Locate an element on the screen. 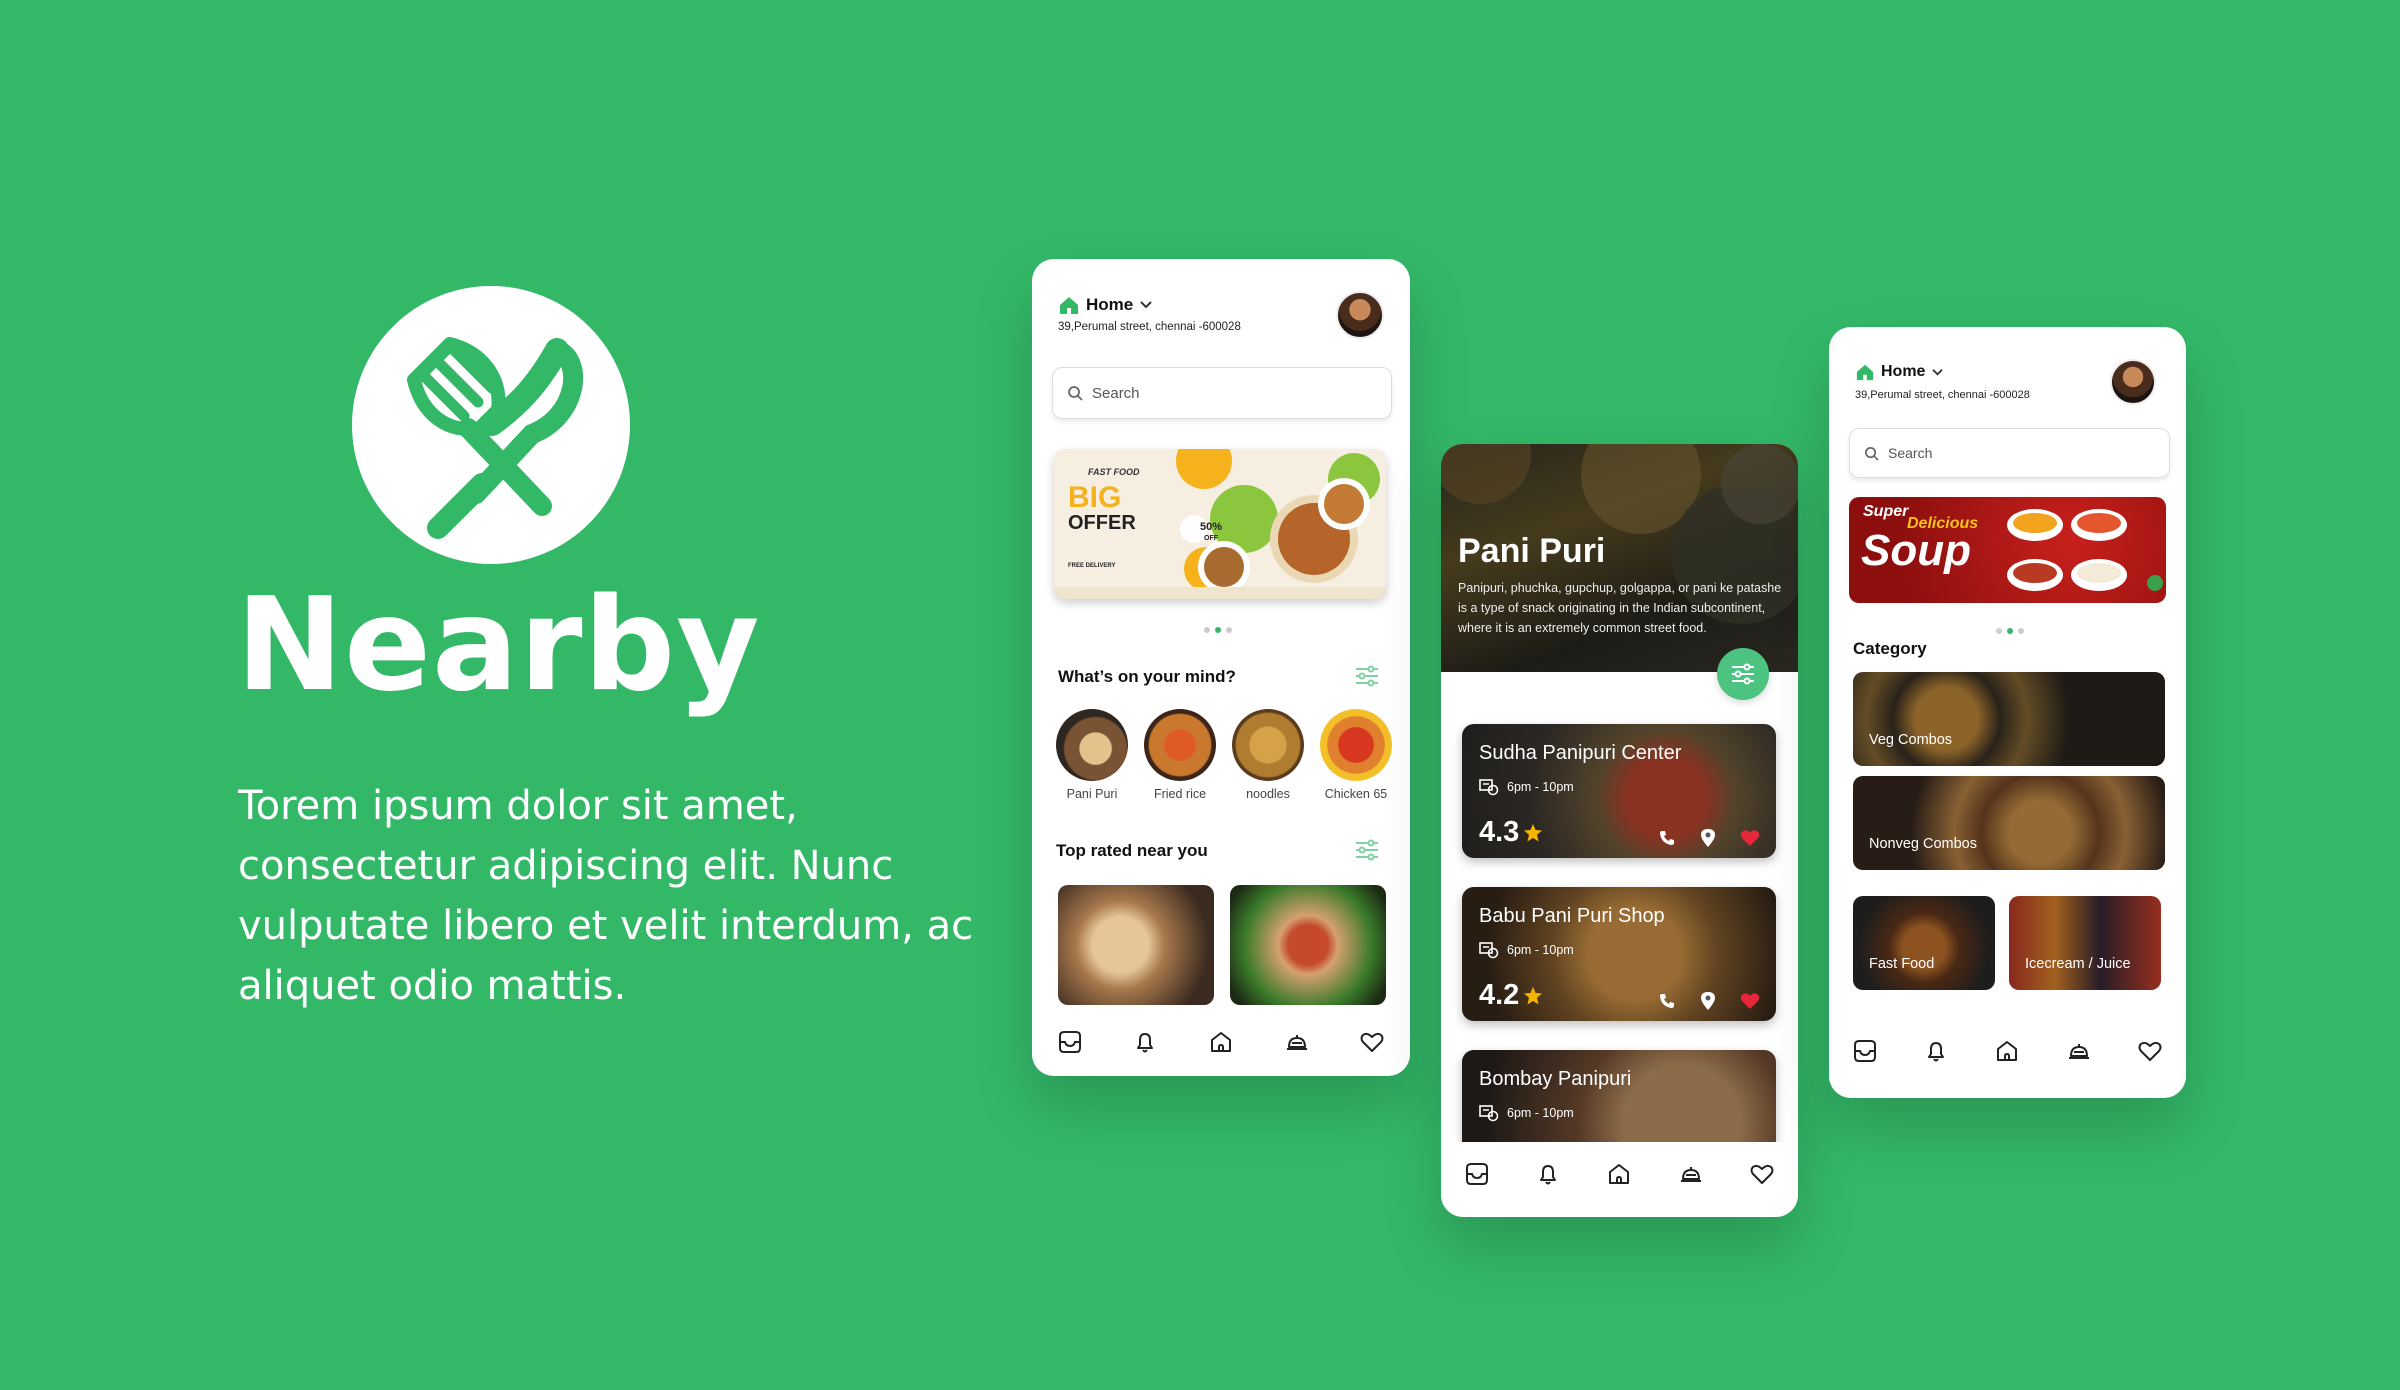  brand-name: Nearby is located at coordinates (498, 645).